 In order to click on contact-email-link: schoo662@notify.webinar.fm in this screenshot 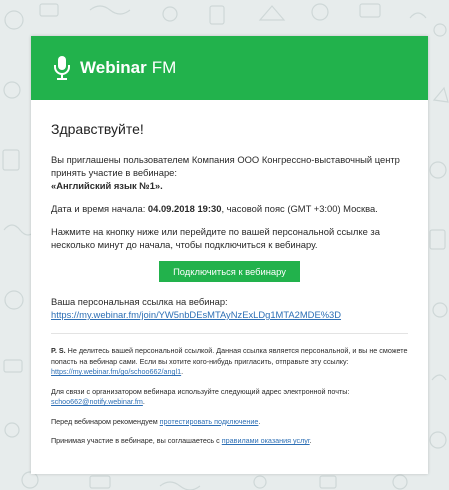, I will do `click(97, 401)`.